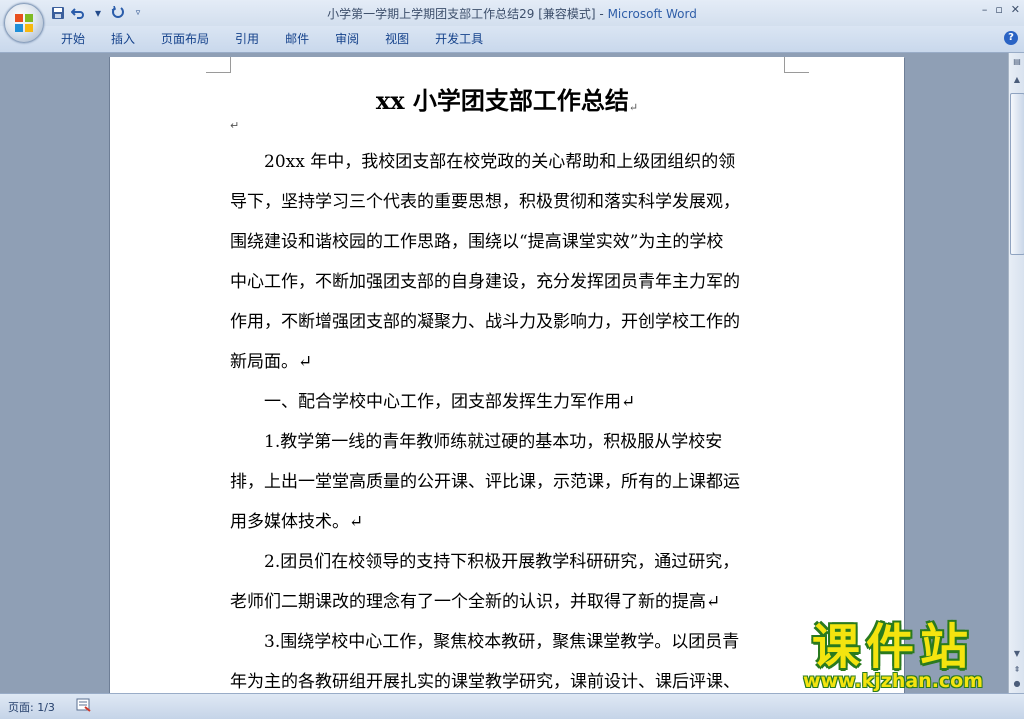  I want to click on tab-insert: 插入, so click(123, 39).